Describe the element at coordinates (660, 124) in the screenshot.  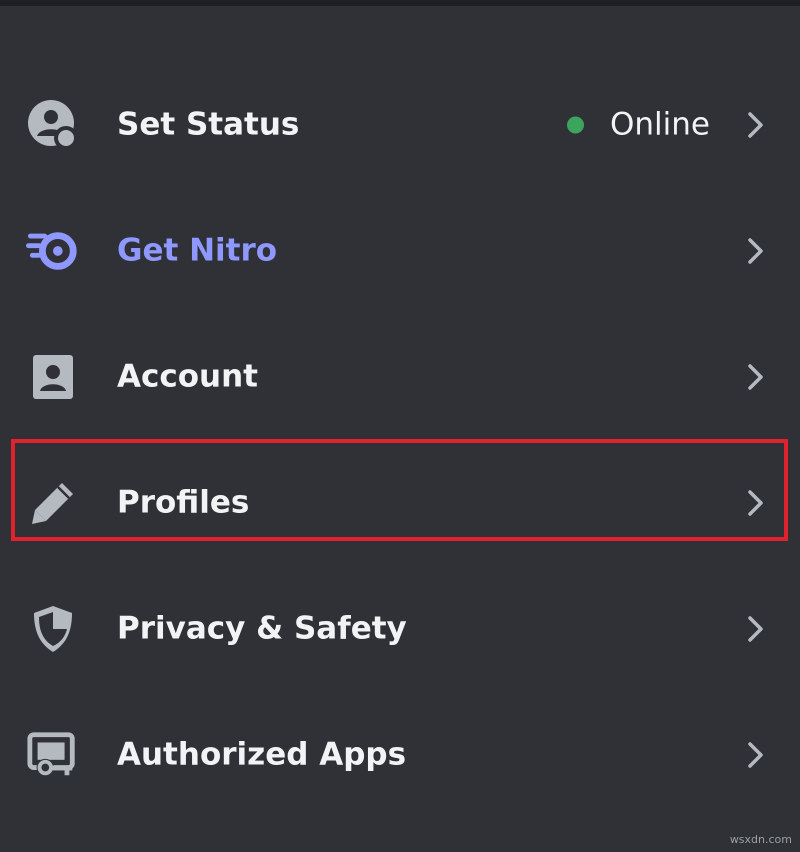
I see `status-value: Online` at that location.